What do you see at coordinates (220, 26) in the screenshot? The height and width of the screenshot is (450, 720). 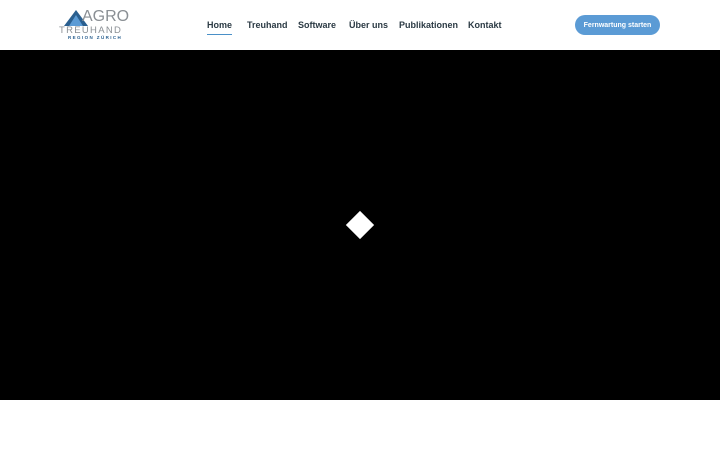 I see `nav-item-home: Home` at bounding box center [220, 26].